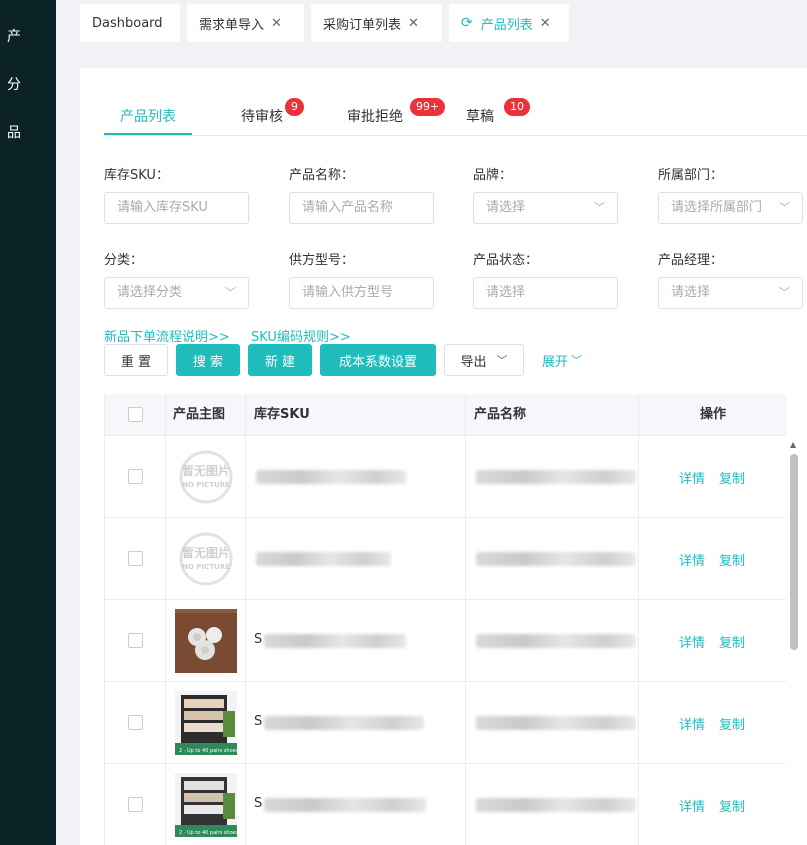 The height and width of the screenshot is (845, 807). What do you see at coordinates (294, 107) in the screenshot?
I see `count-badge: 9` at bounding box center [294, 107].